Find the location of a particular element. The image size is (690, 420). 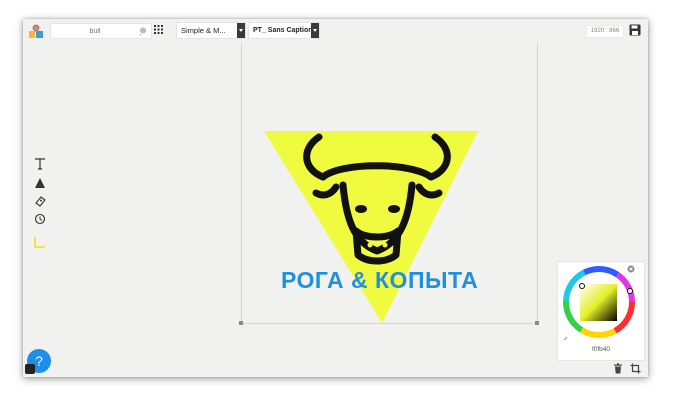

save-icon is located at coordinates (635, 30).